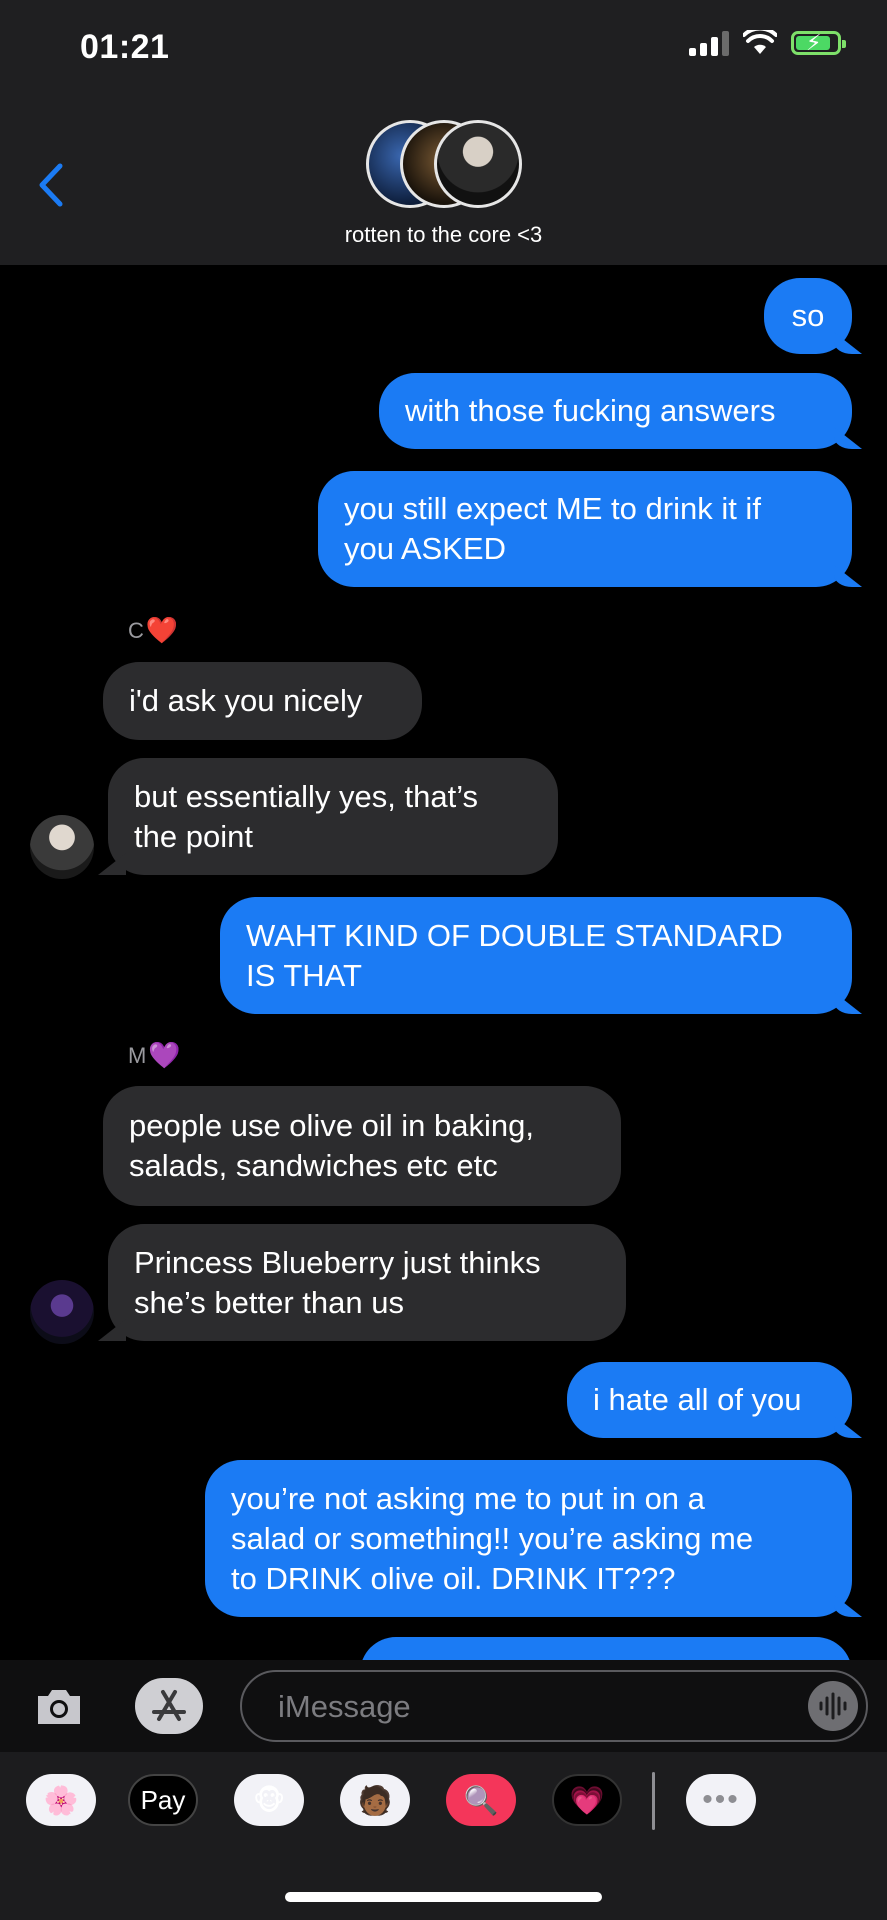  I want to click on outgoing-message: i hate all of you, so click(709, 1400).